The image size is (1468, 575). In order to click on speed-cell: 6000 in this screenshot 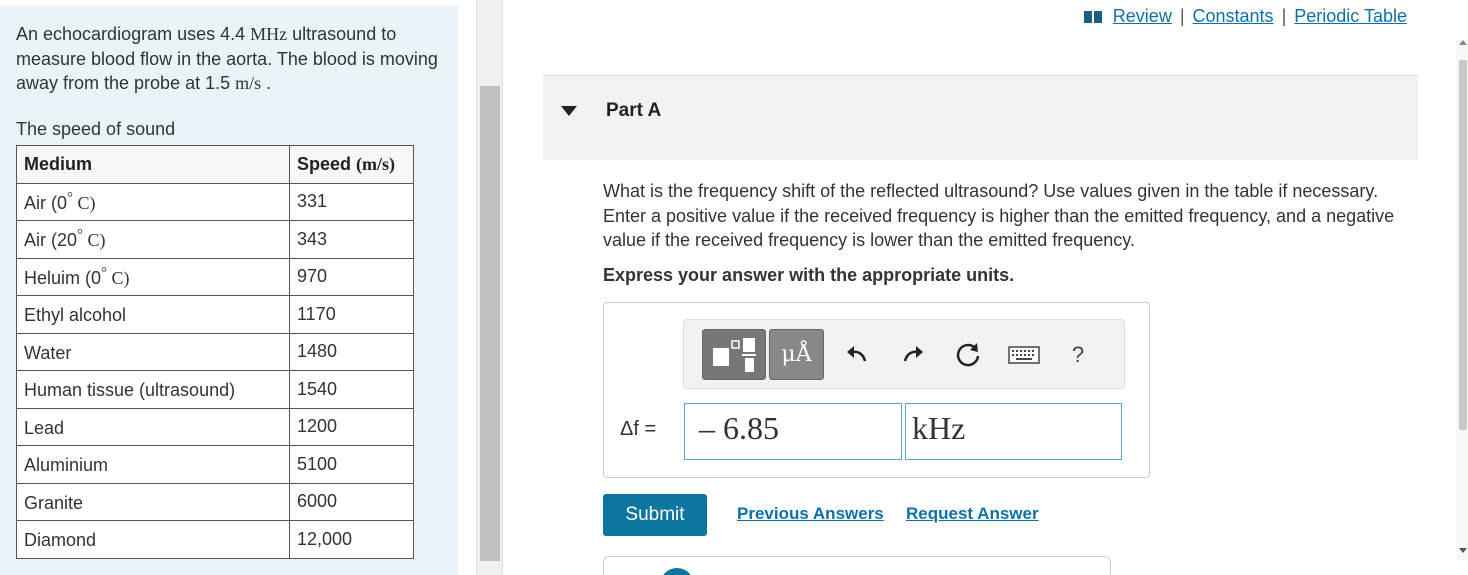, I will do `click(351, 501)`.